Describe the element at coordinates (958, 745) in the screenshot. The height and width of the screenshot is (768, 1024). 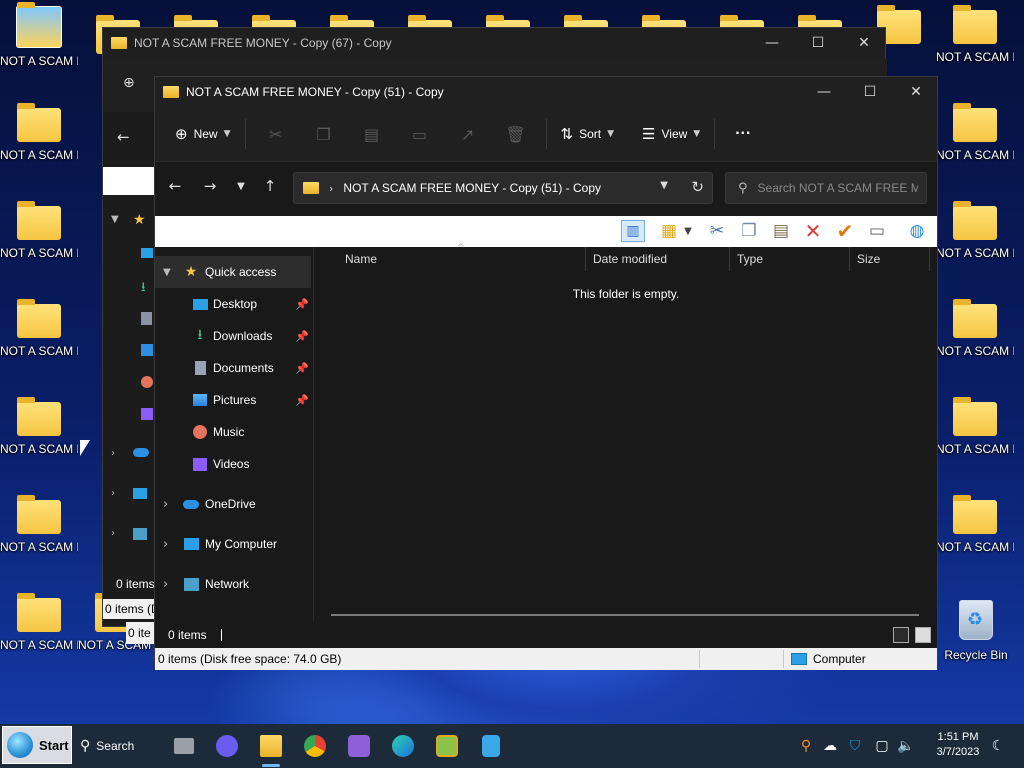
I see `clock: 1:51 PM 3/7/2023` at that location.